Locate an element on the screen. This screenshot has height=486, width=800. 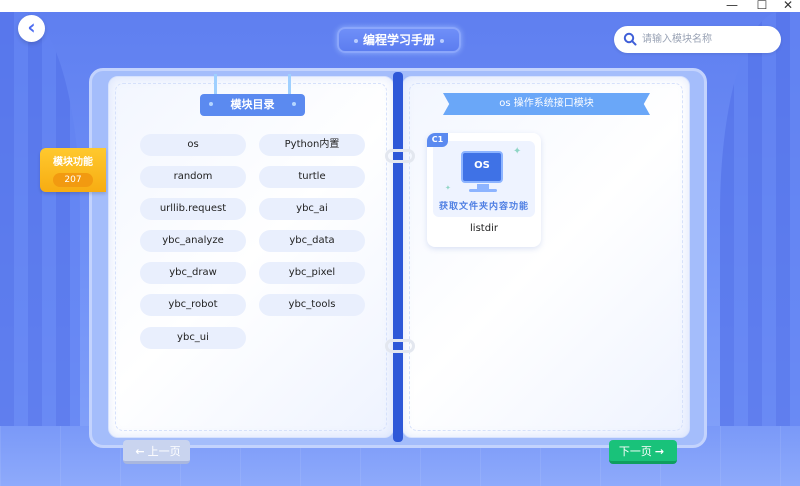
arrow-right-icon: → is located at coordinates (659, 451).